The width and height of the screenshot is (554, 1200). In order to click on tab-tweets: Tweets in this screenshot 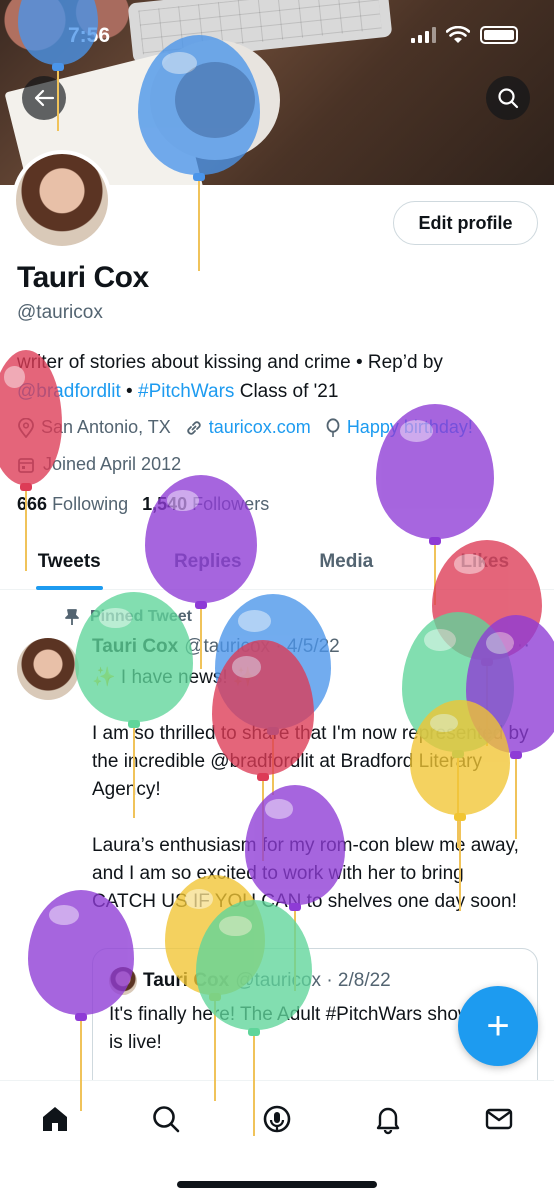, I will do `click(69, 562)`.